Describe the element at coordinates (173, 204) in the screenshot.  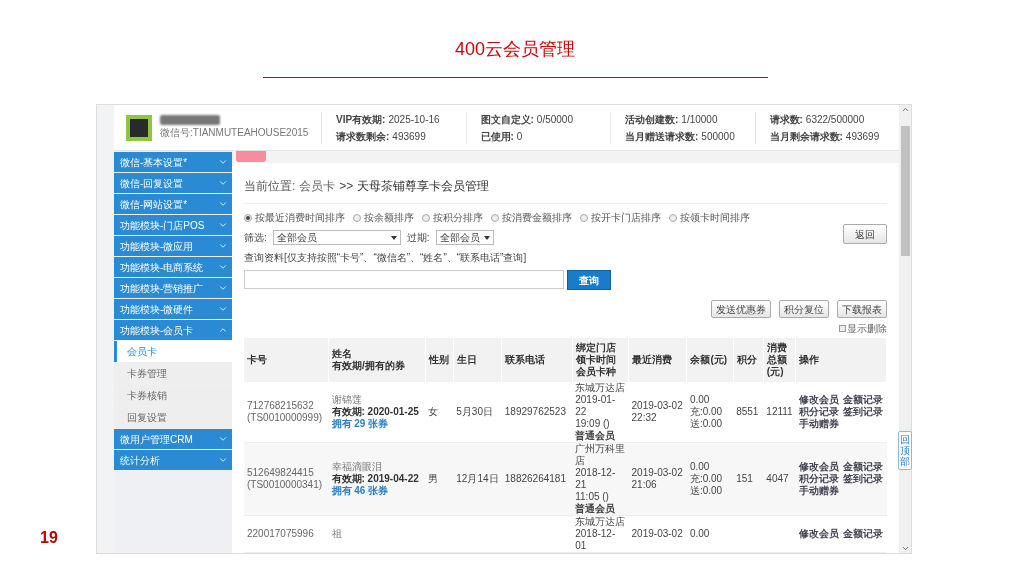
I see `sidebar-item: 微信-网站设置*` at that location.